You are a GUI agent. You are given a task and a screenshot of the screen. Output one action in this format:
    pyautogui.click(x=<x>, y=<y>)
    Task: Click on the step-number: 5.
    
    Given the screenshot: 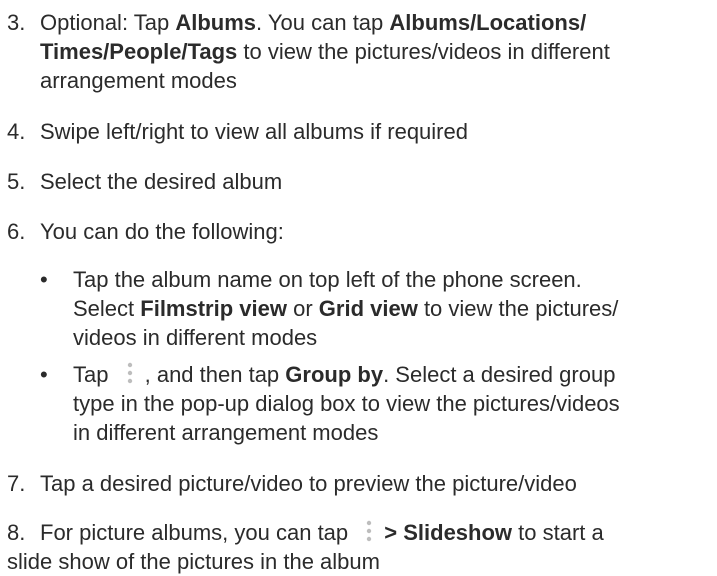 What is the action you would take?
    pyautogui.click(x=16, y=181)
    